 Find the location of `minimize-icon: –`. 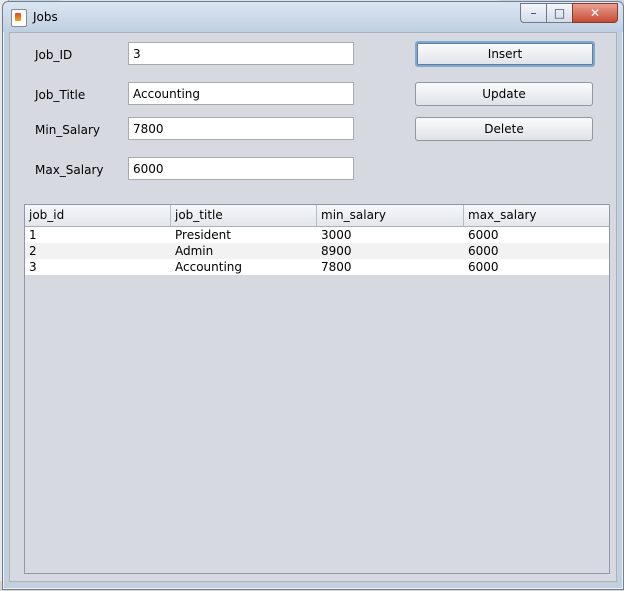

minimize-icon: – is located at coordinates (533, 13).